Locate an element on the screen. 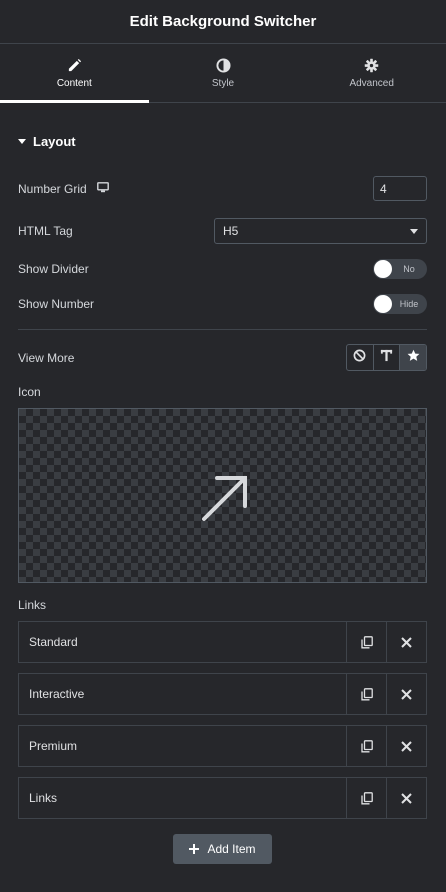 The width and height of the screenshot is (446, 892). show-divider-state: No is located at coordinates (409, 269).